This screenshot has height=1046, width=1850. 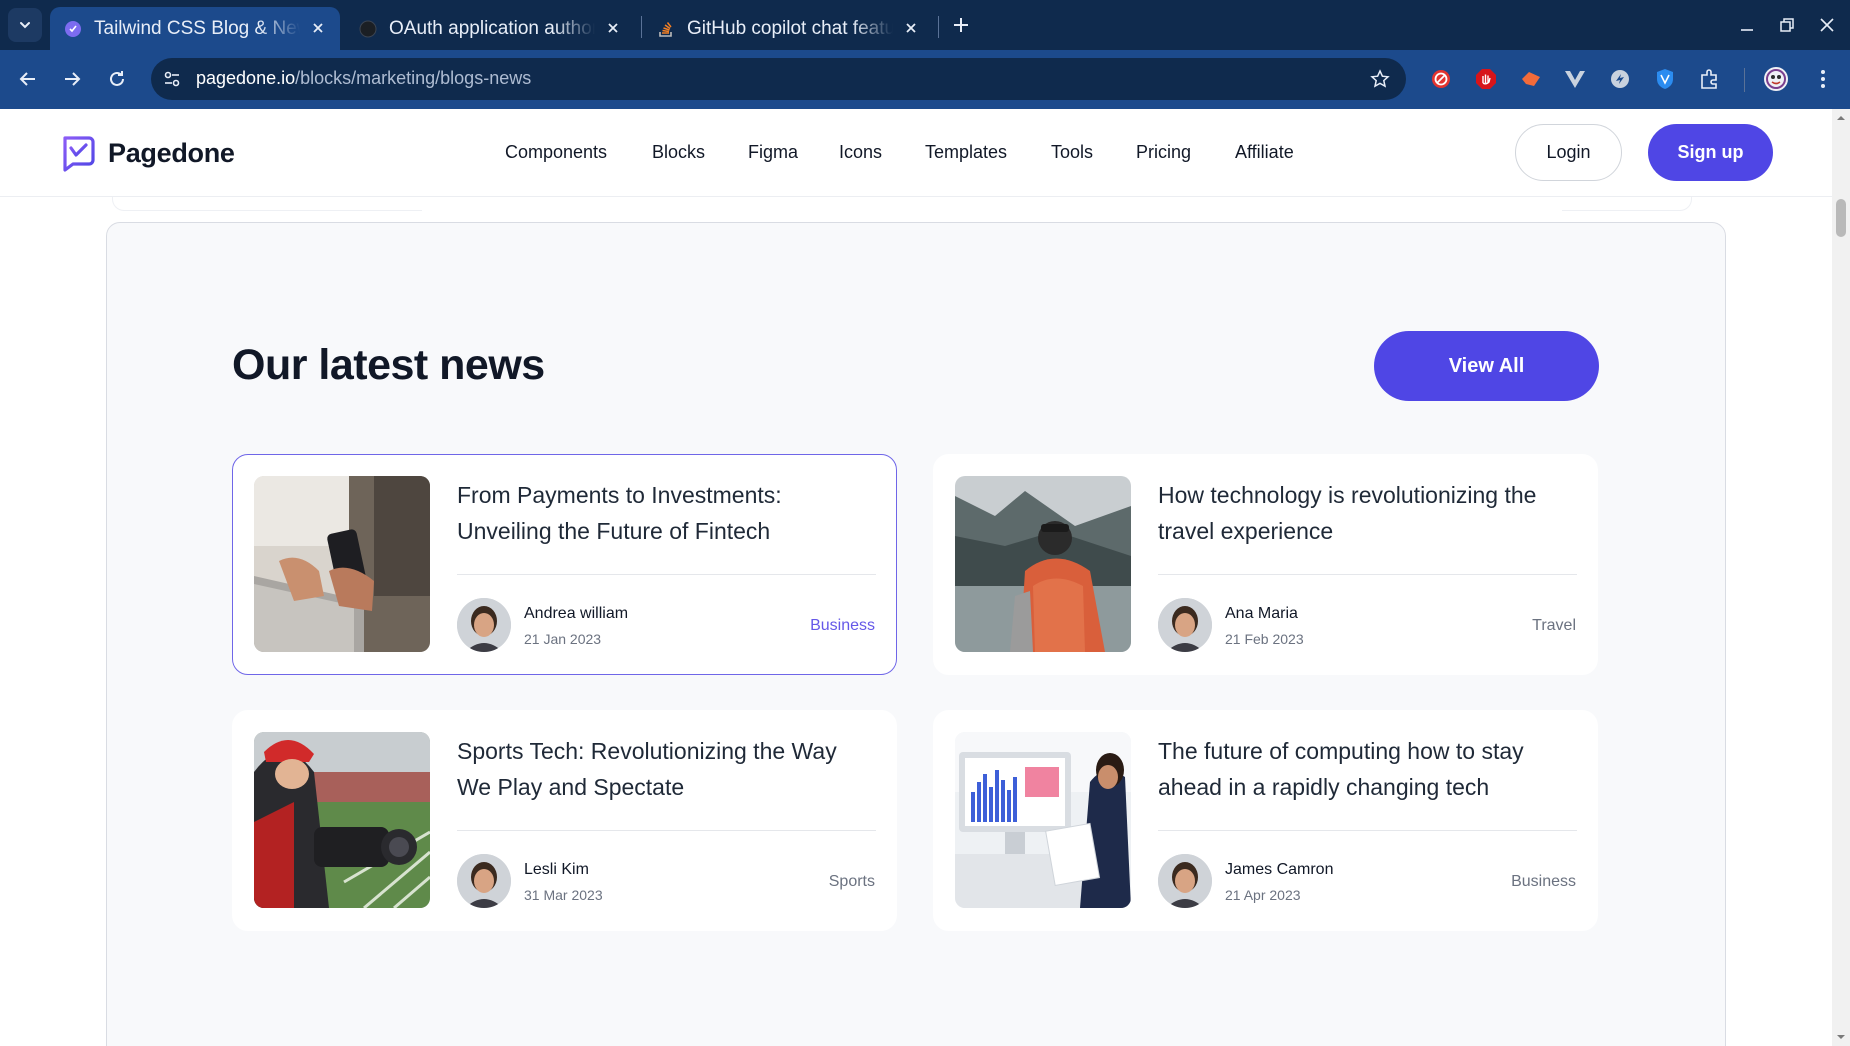 I want to click on toolbar-separator, so click(x=1744, y=80).